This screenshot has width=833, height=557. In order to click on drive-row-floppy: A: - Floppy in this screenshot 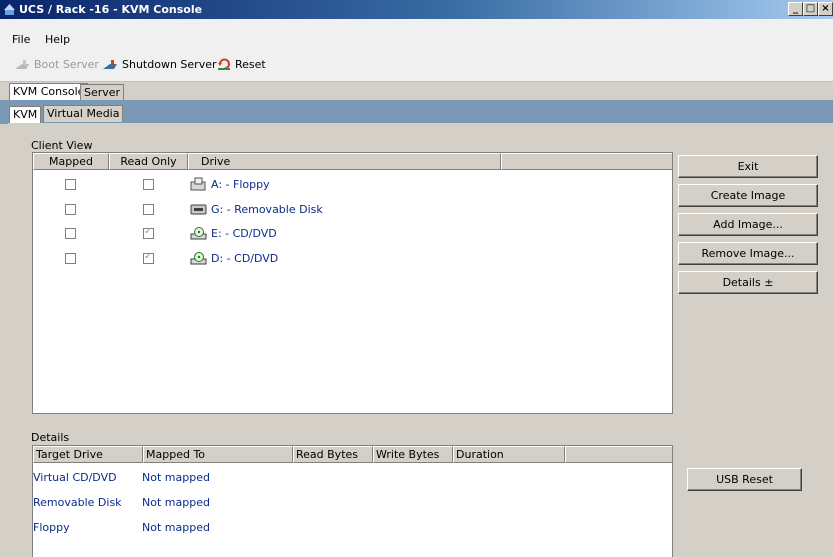, I will do `click(230, 184)`.